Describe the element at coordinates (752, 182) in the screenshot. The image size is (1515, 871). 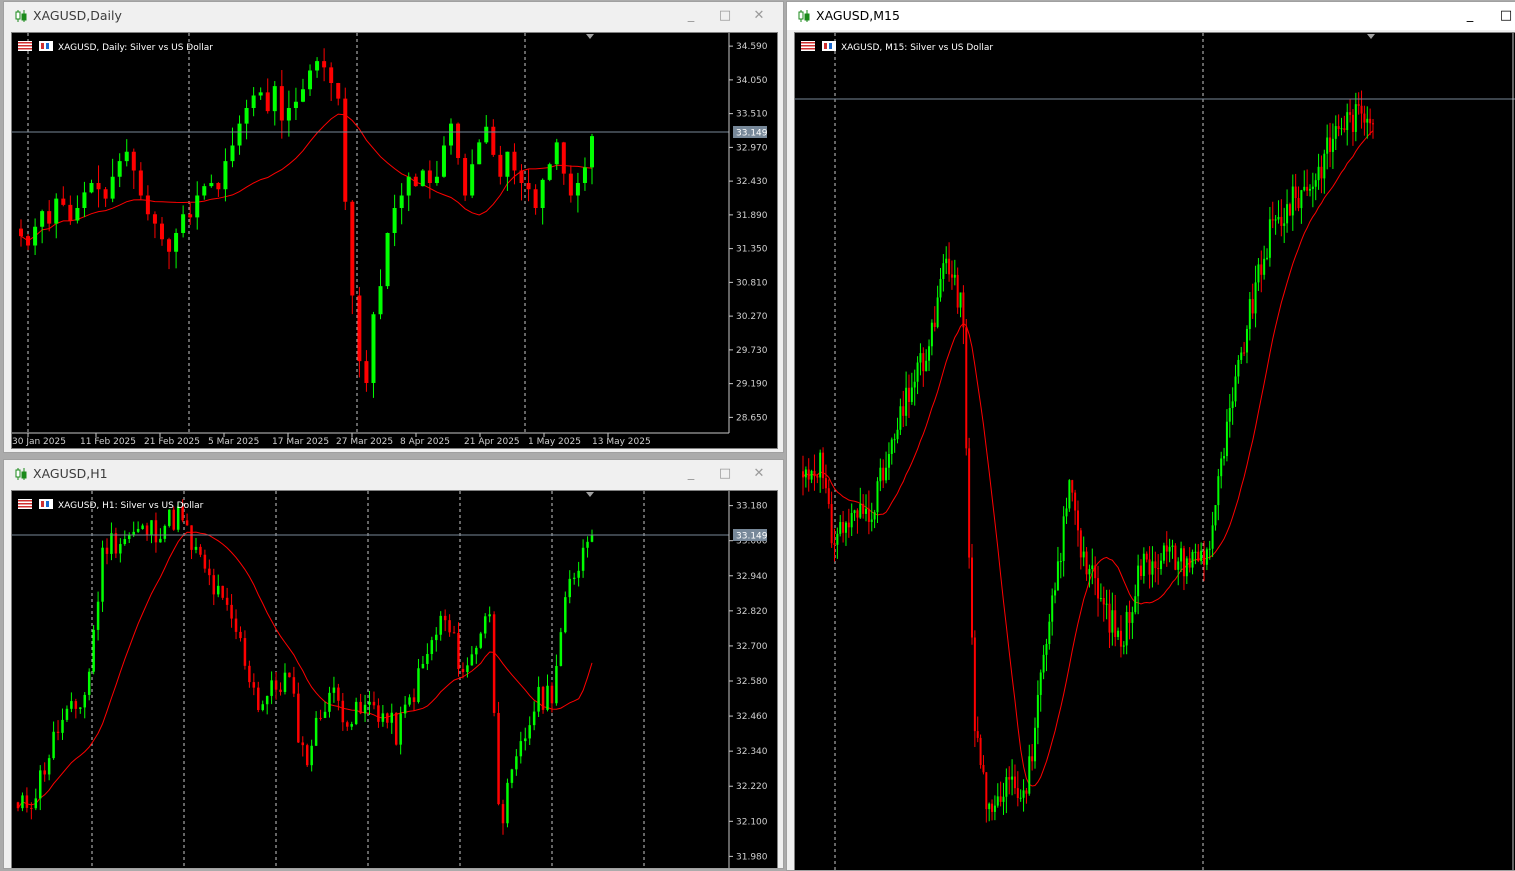
I see `price-level-label: 32.430` at that location.